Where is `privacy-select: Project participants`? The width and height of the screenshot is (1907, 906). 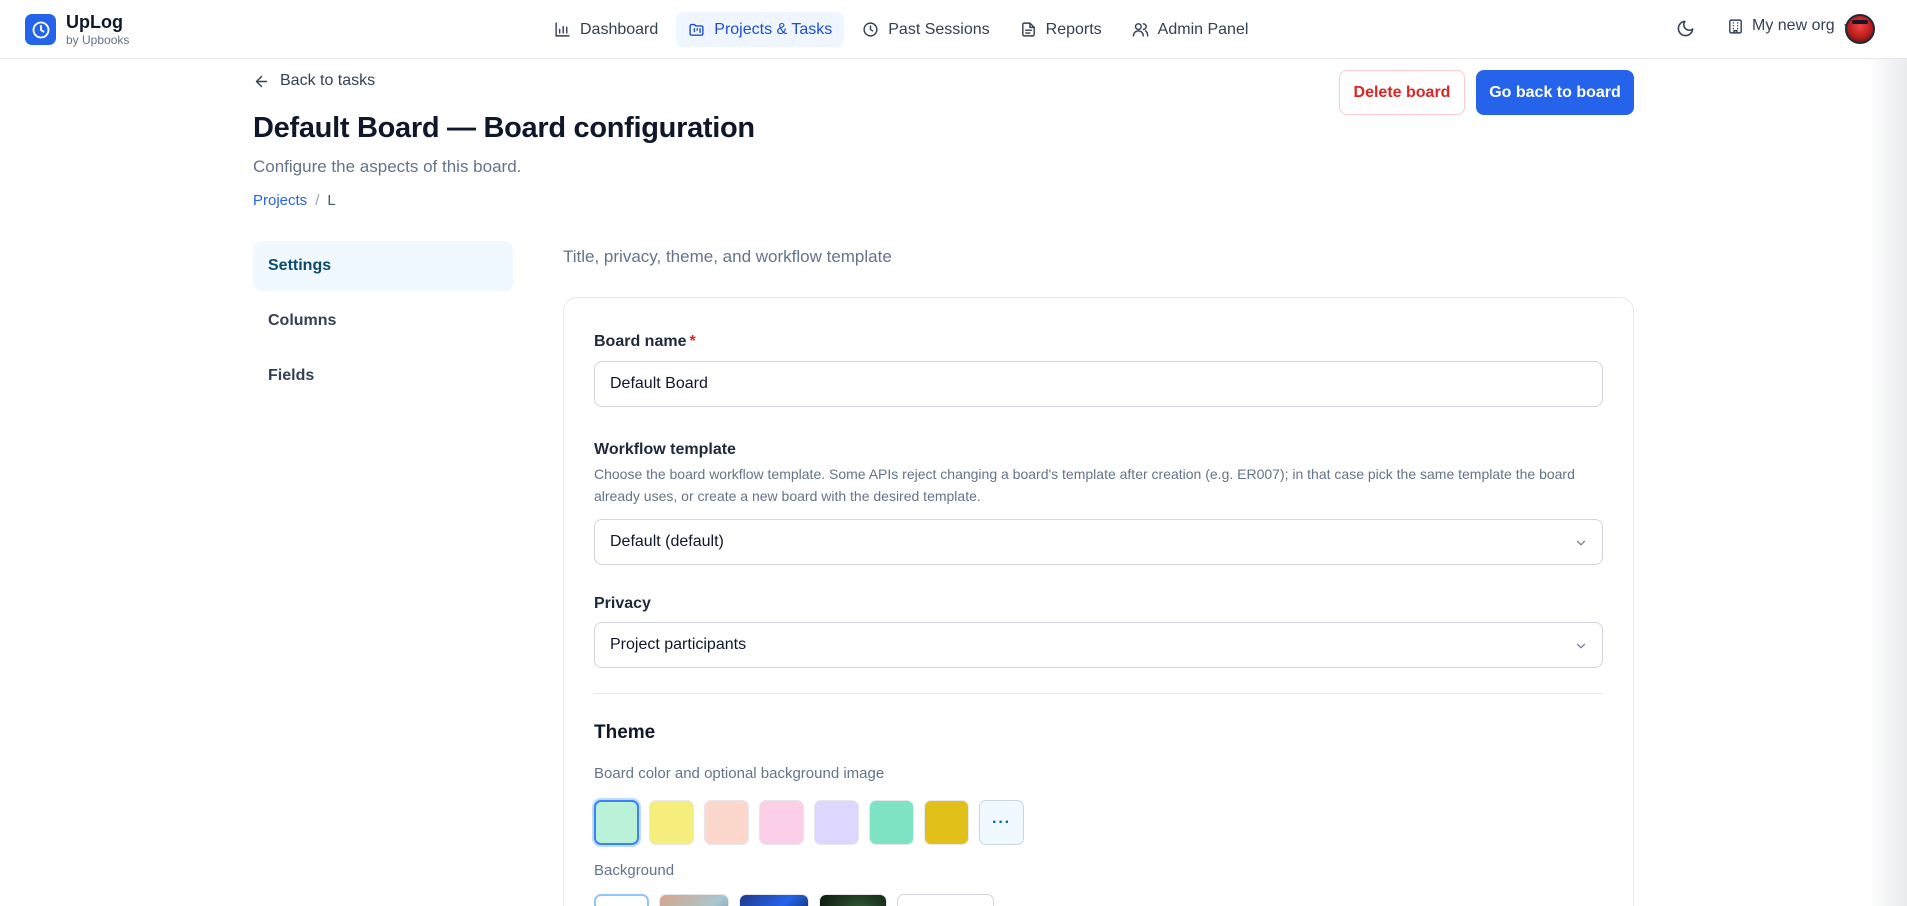
privacy-select: Project participants is located at coordinates (1098, 645).